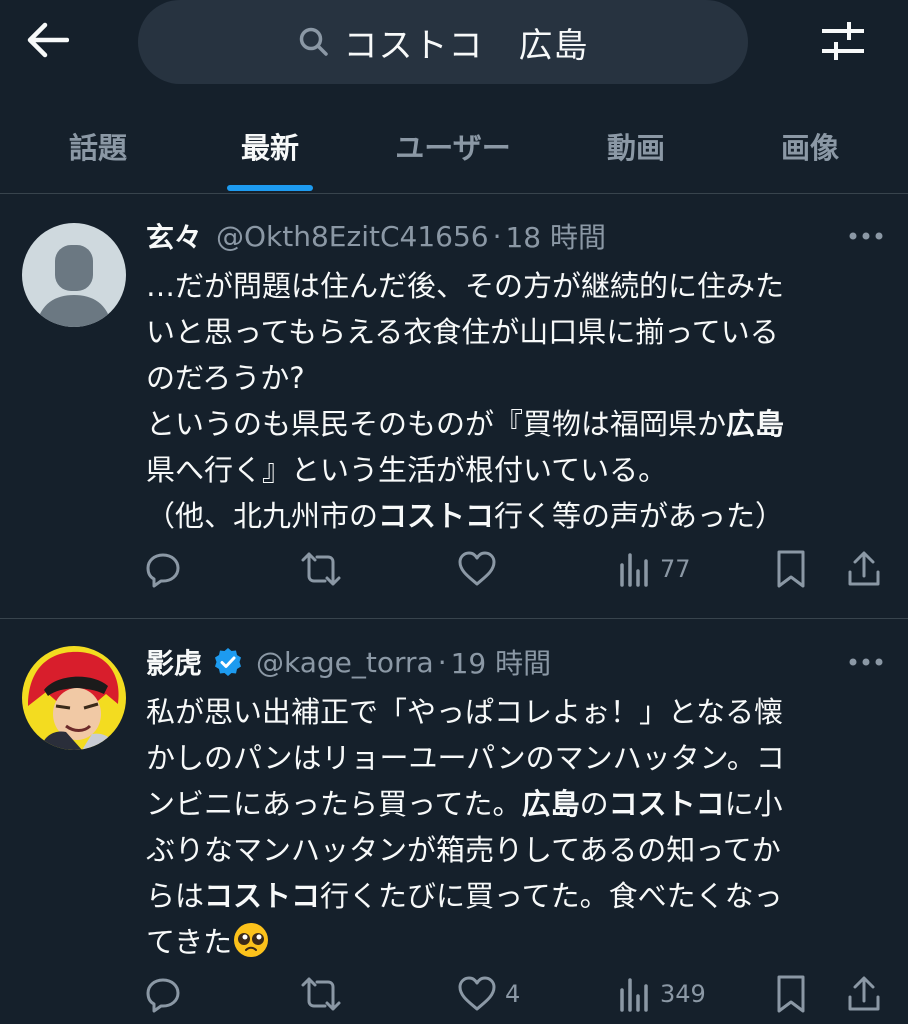 Image resolution: width=908 pixels, height=1024 pixels. Describe the element at coordinates (513, 994) in the screenshot. I see `like-count: 4` at that location.